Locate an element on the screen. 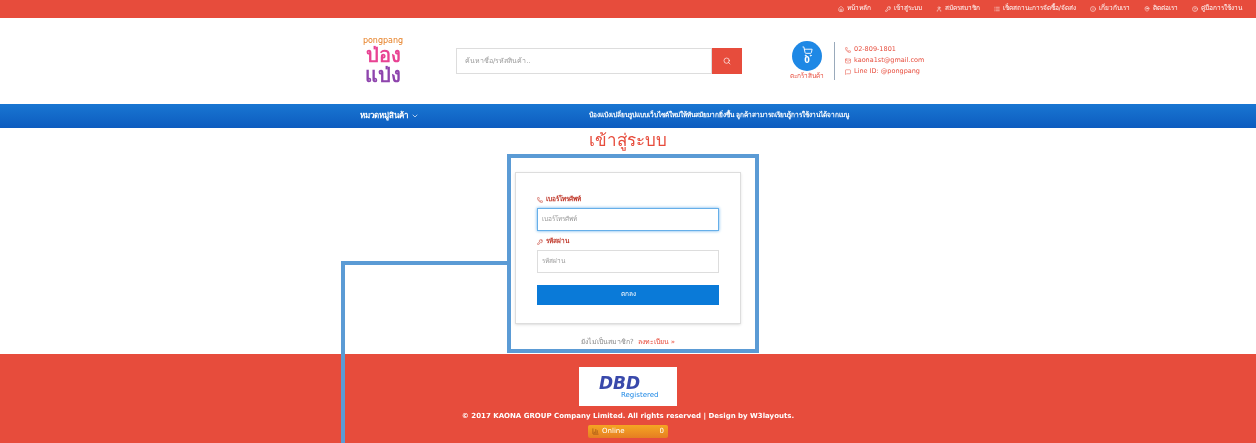 Image resolution: width=1256 pixels, height=443 pixels. list-icon is located at coordinates (996, 9).